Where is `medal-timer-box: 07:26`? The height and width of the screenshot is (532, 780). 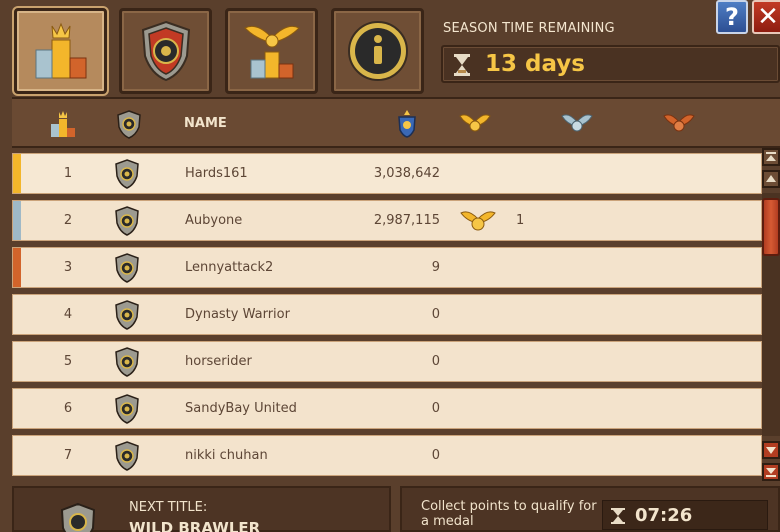
medal-timer-box: 07:26 is located at coordinates (685, 515).